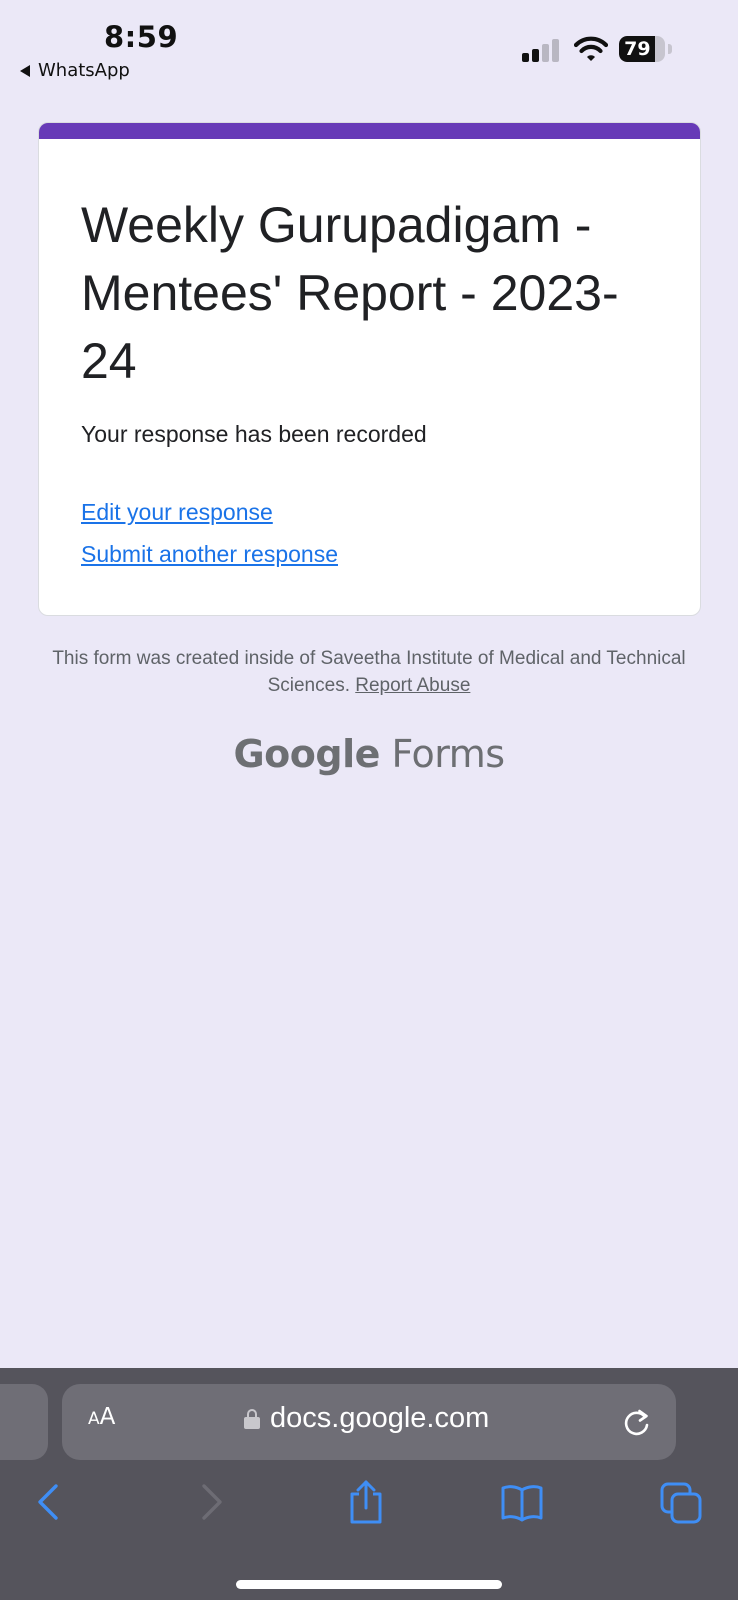  What do you see at coordinates (637, 1423) in the screenshot?
I see `reload-icon` at bounding box center [637, 1423].